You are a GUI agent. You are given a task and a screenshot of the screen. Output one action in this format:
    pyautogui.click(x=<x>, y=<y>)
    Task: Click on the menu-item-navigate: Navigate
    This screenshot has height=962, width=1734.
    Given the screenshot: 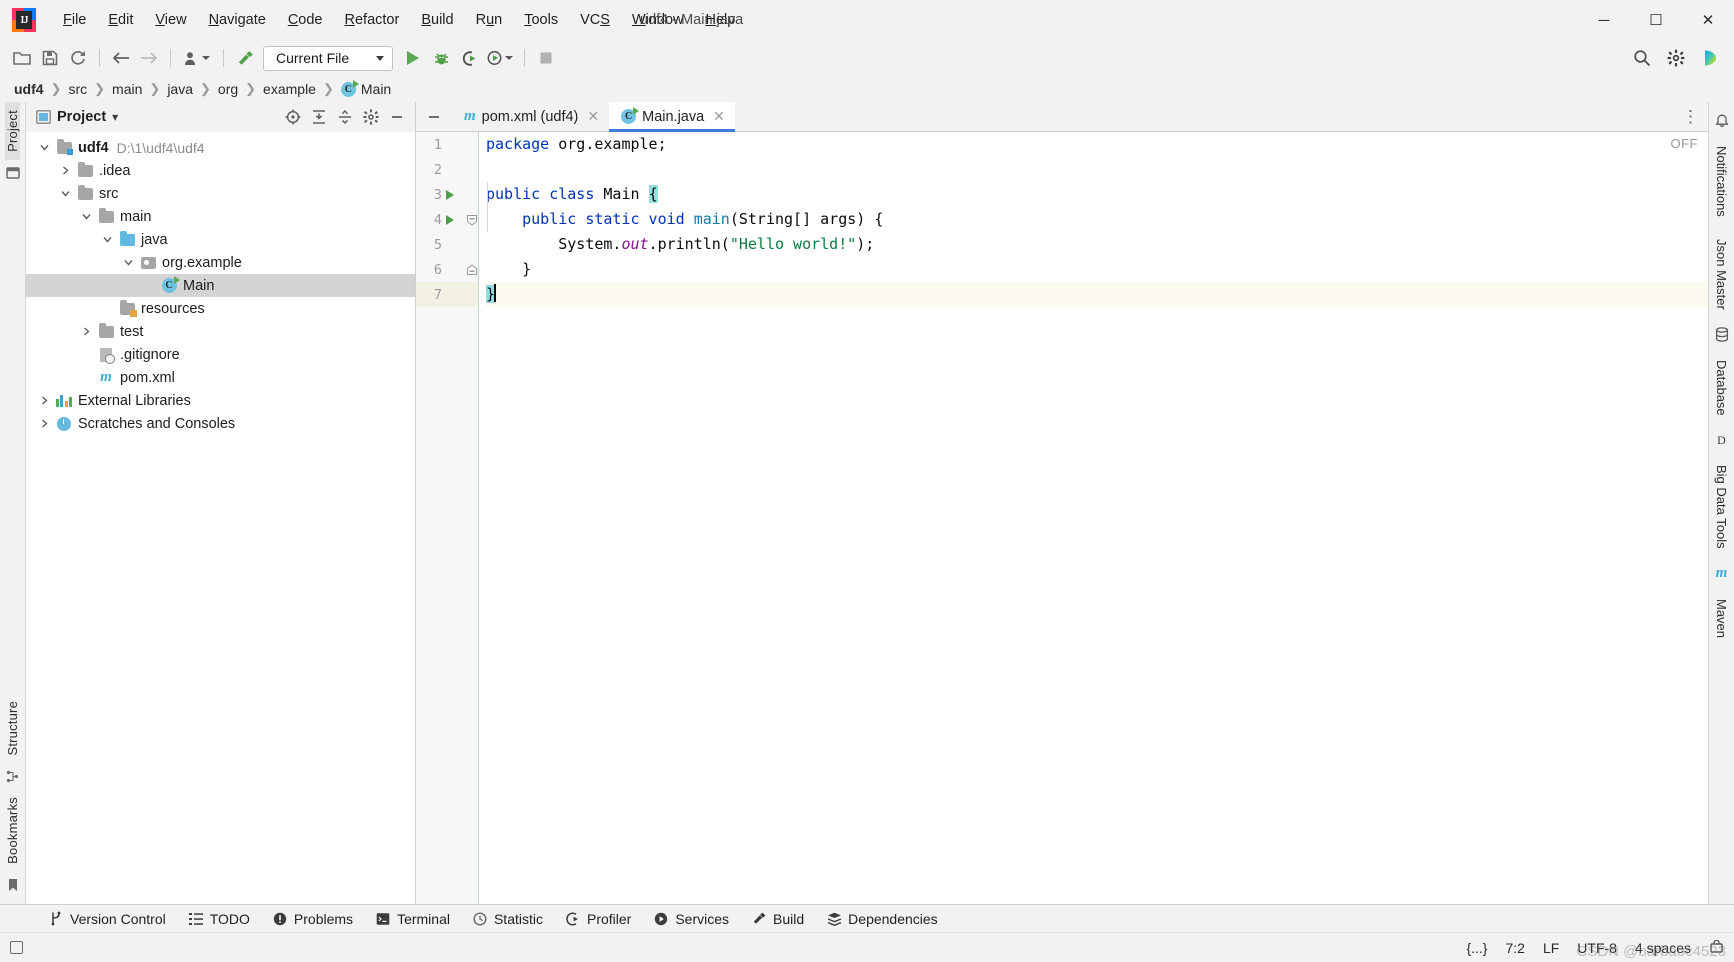 What is the action you would take?
    pyautogui.click(x=237, y=20)
    